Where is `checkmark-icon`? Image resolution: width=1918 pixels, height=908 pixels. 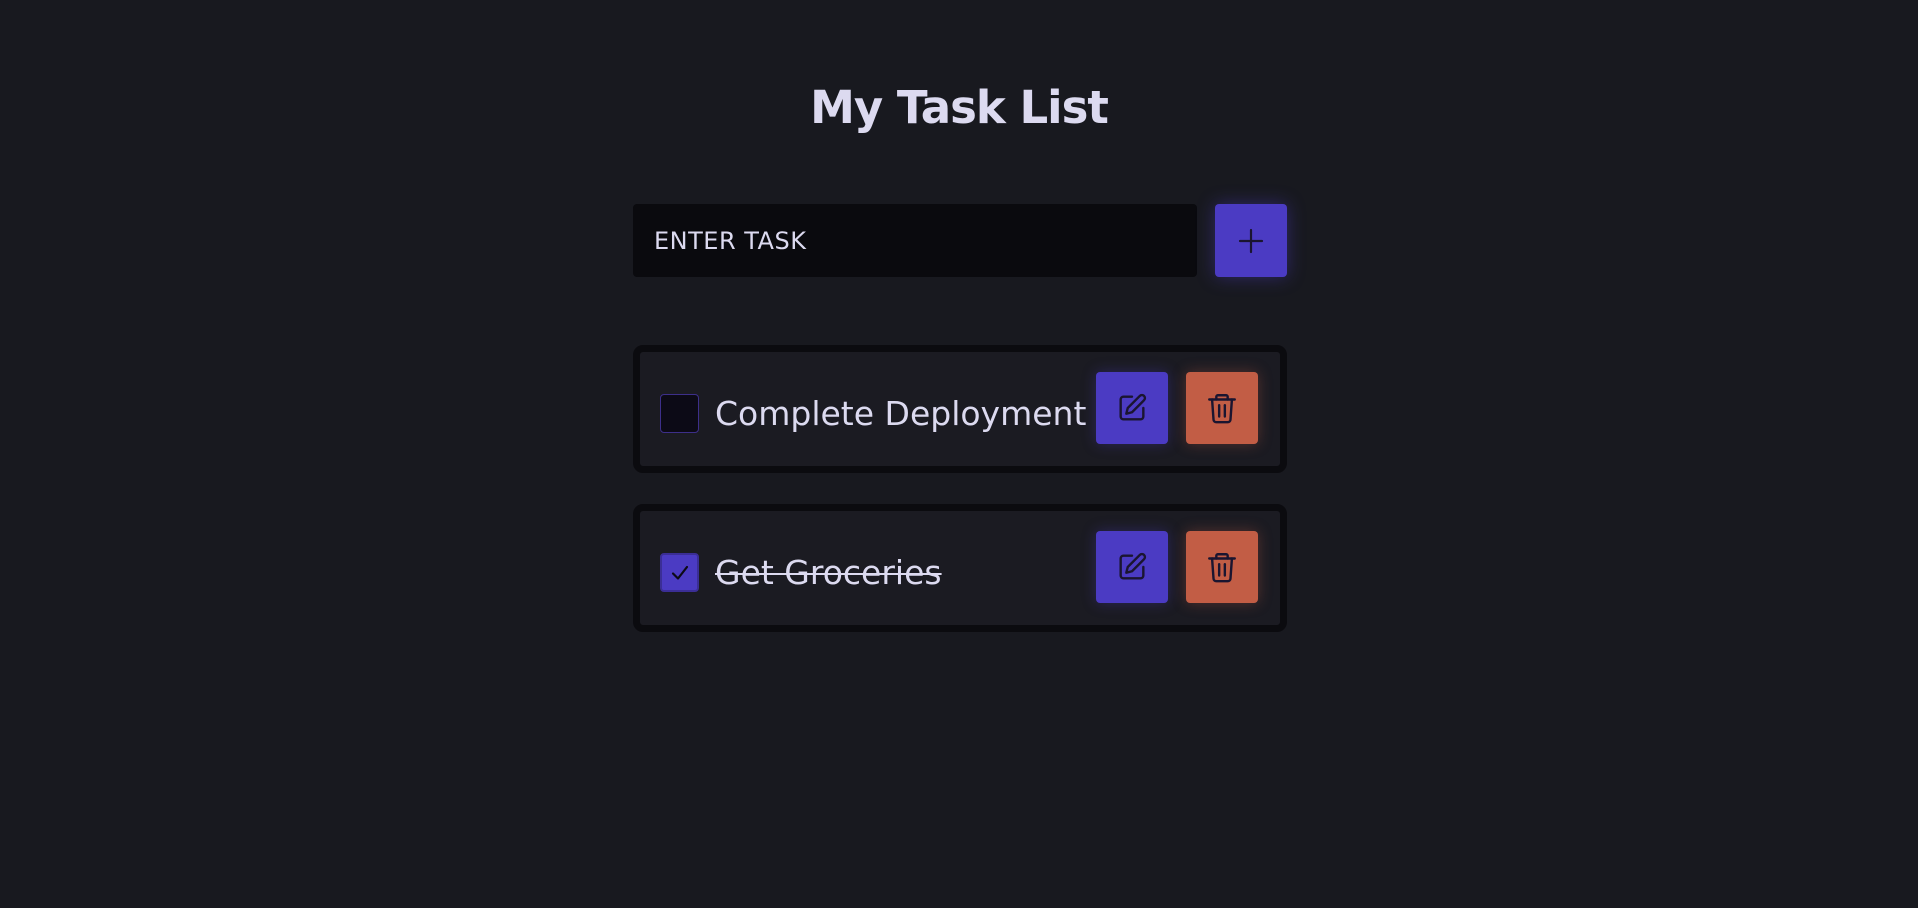 checkmark-icon is located at coordinates (680, 573).